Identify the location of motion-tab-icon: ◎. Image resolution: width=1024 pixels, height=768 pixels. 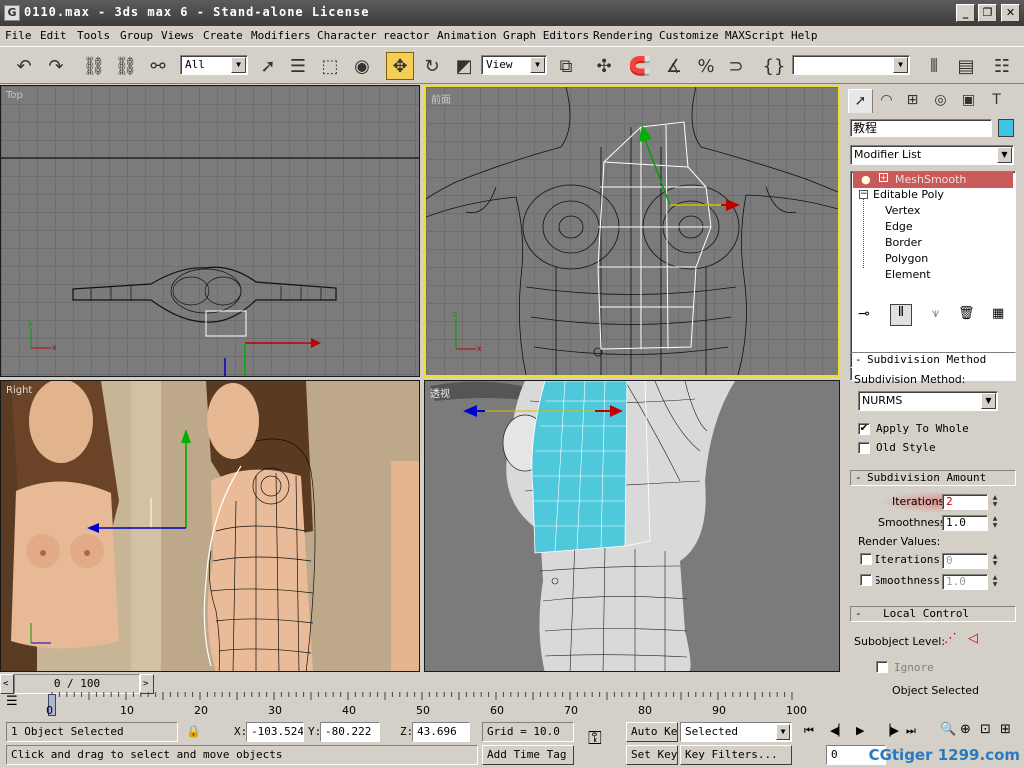
(940, 101).